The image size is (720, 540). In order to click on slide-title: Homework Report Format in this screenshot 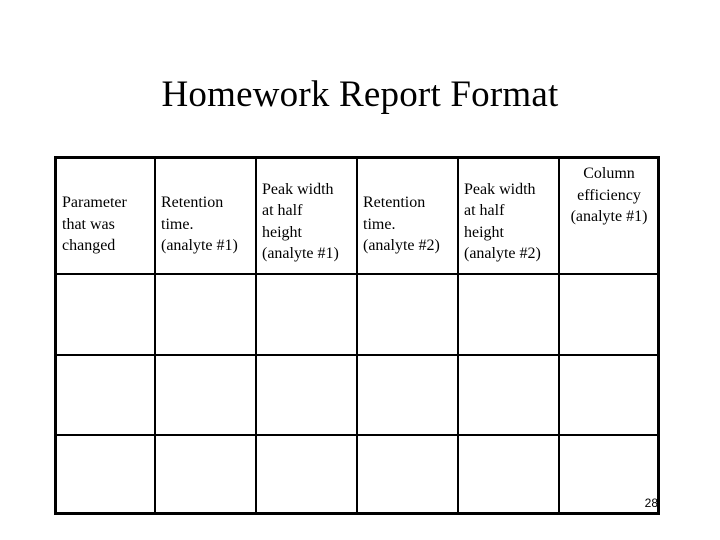, I will do `click(360, 94)`.